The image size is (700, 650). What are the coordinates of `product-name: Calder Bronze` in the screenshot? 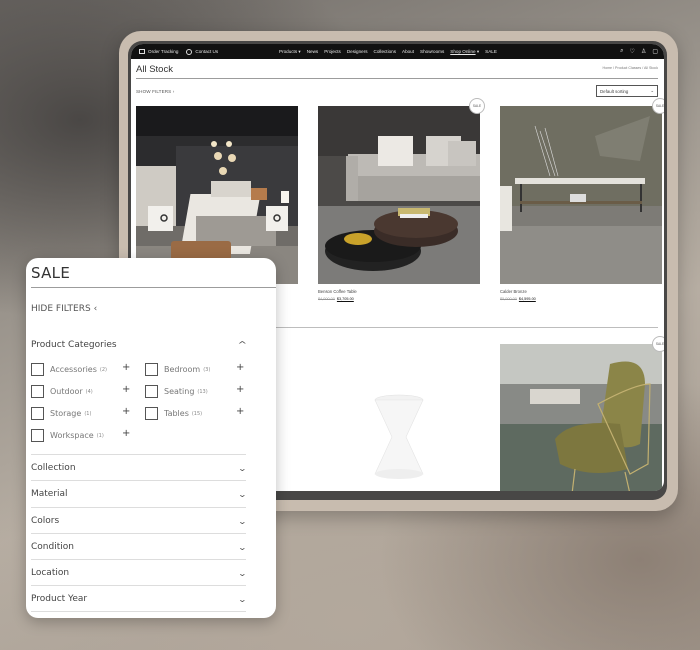 It's located at (513, 291).